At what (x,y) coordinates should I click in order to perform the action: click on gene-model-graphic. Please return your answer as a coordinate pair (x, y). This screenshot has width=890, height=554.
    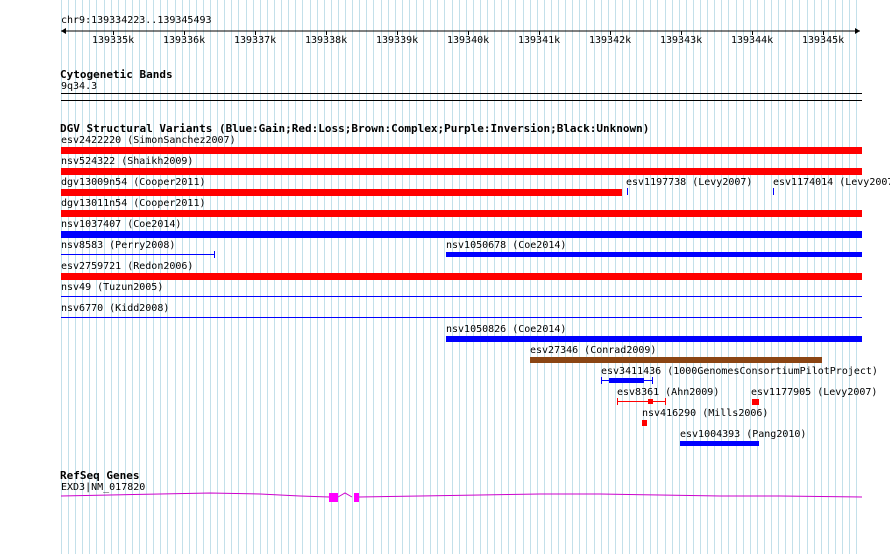
    Looking at the image, I should click on (461, 497).